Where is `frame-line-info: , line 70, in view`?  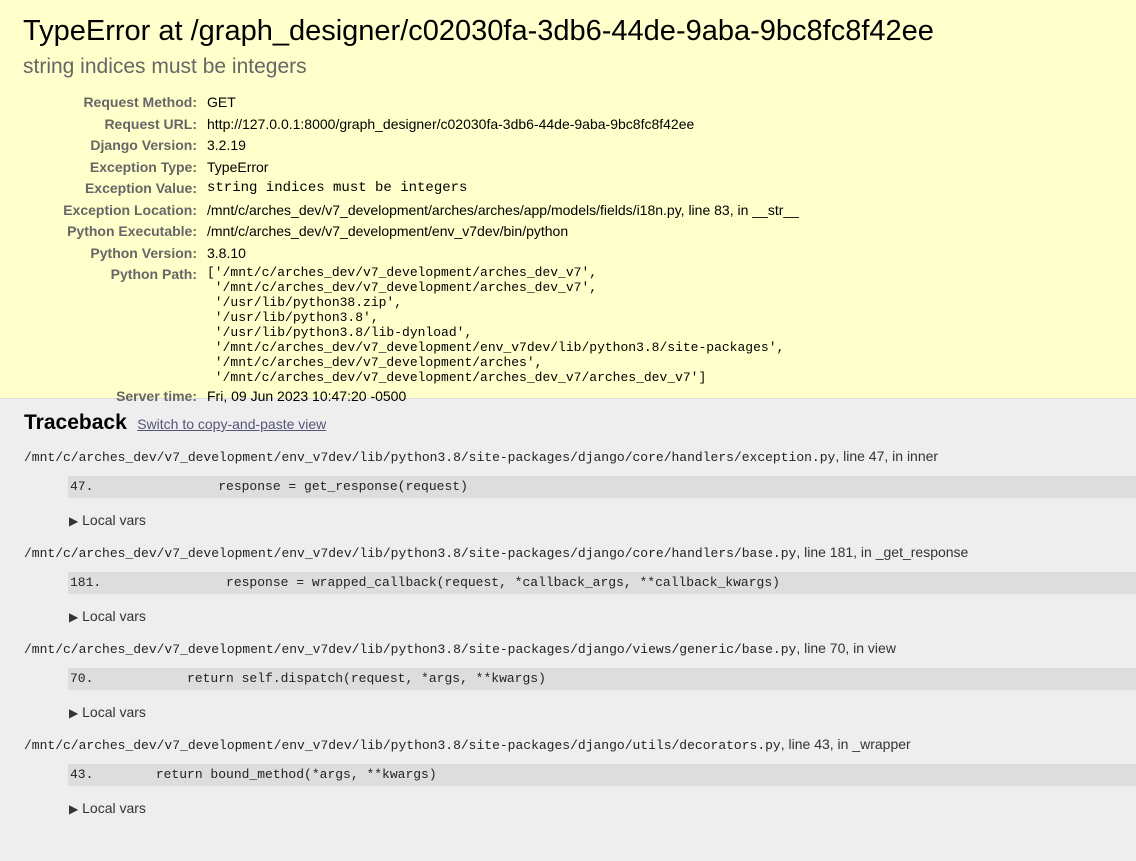
frame-line-info: , line 70, in view is located at coordinates (846, 648).